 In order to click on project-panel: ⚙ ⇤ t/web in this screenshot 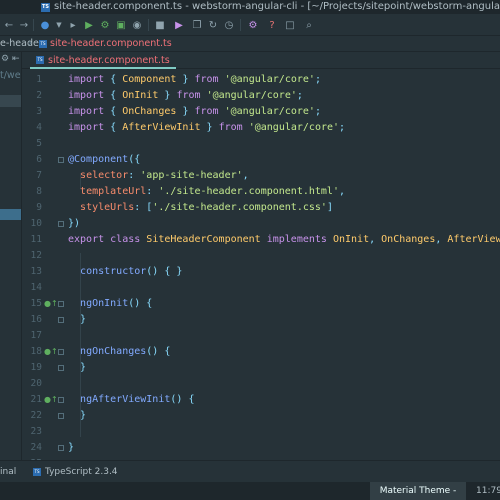, I will do `click(11, 256)`.